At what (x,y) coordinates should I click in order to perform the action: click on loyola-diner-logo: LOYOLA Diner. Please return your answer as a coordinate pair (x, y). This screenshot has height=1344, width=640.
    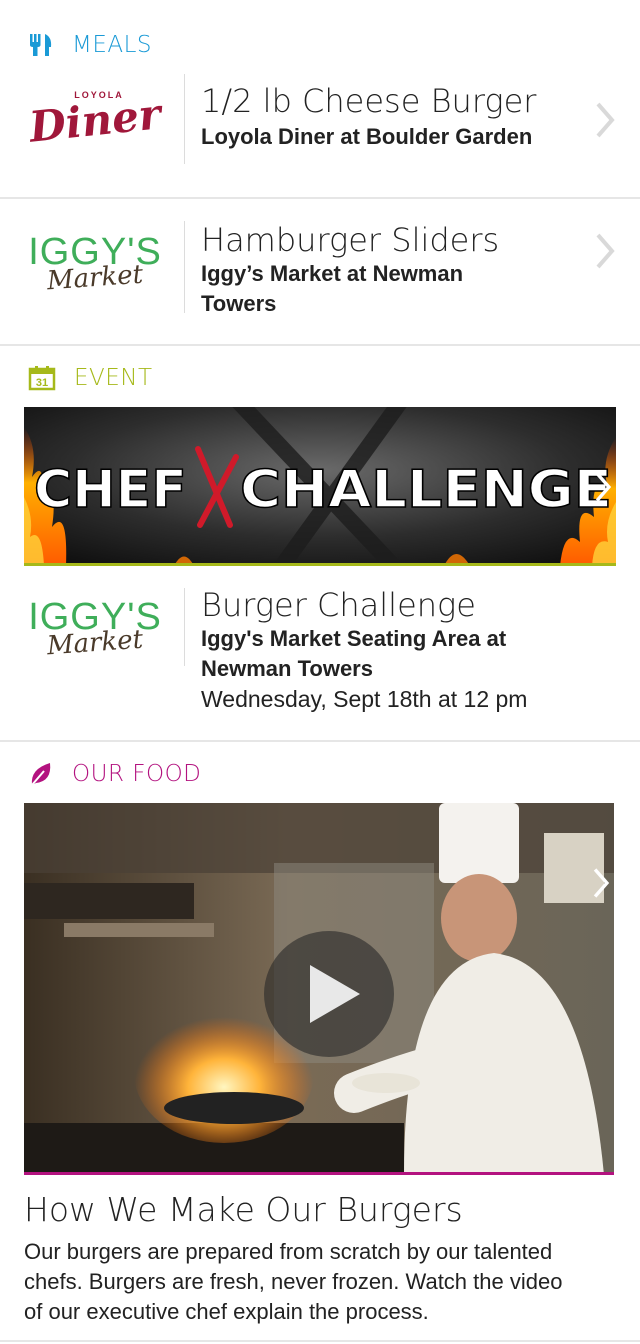
    Looking at the image, I should click on (95, 118).